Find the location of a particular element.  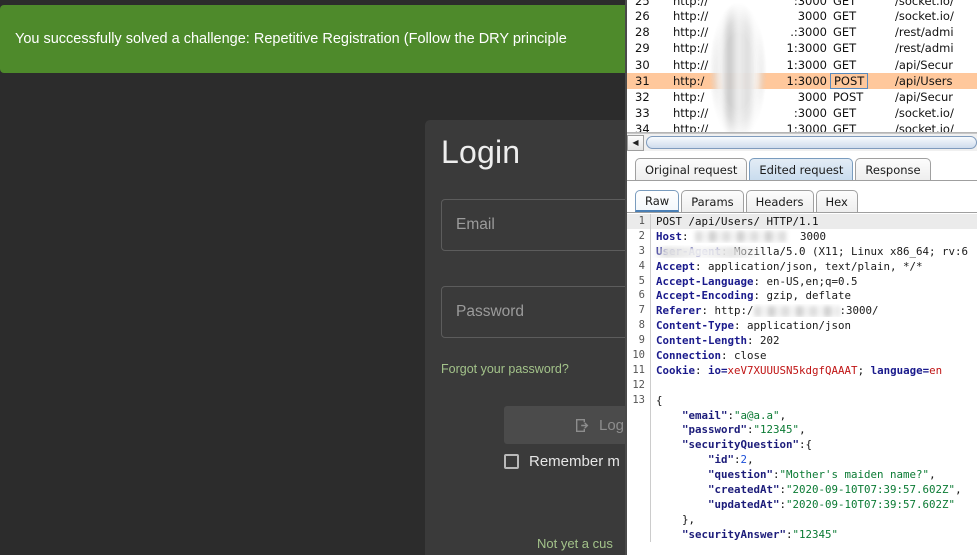

table-row: 26 http://3000 GET/socket.io/ is located at coordinates (802, 16).